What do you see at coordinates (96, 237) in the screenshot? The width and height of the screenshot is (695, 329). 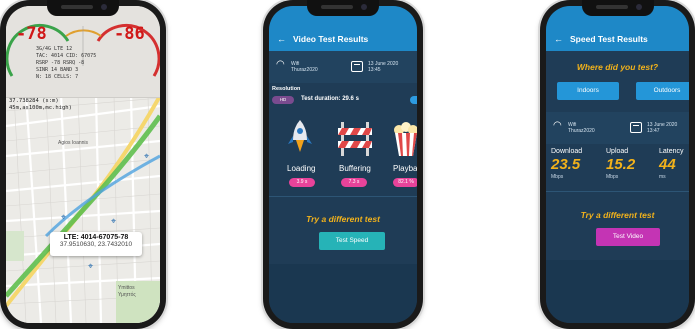 I see `lte-cell-id: LTE: 4014-67075-78` at bounding box center [96, 237].